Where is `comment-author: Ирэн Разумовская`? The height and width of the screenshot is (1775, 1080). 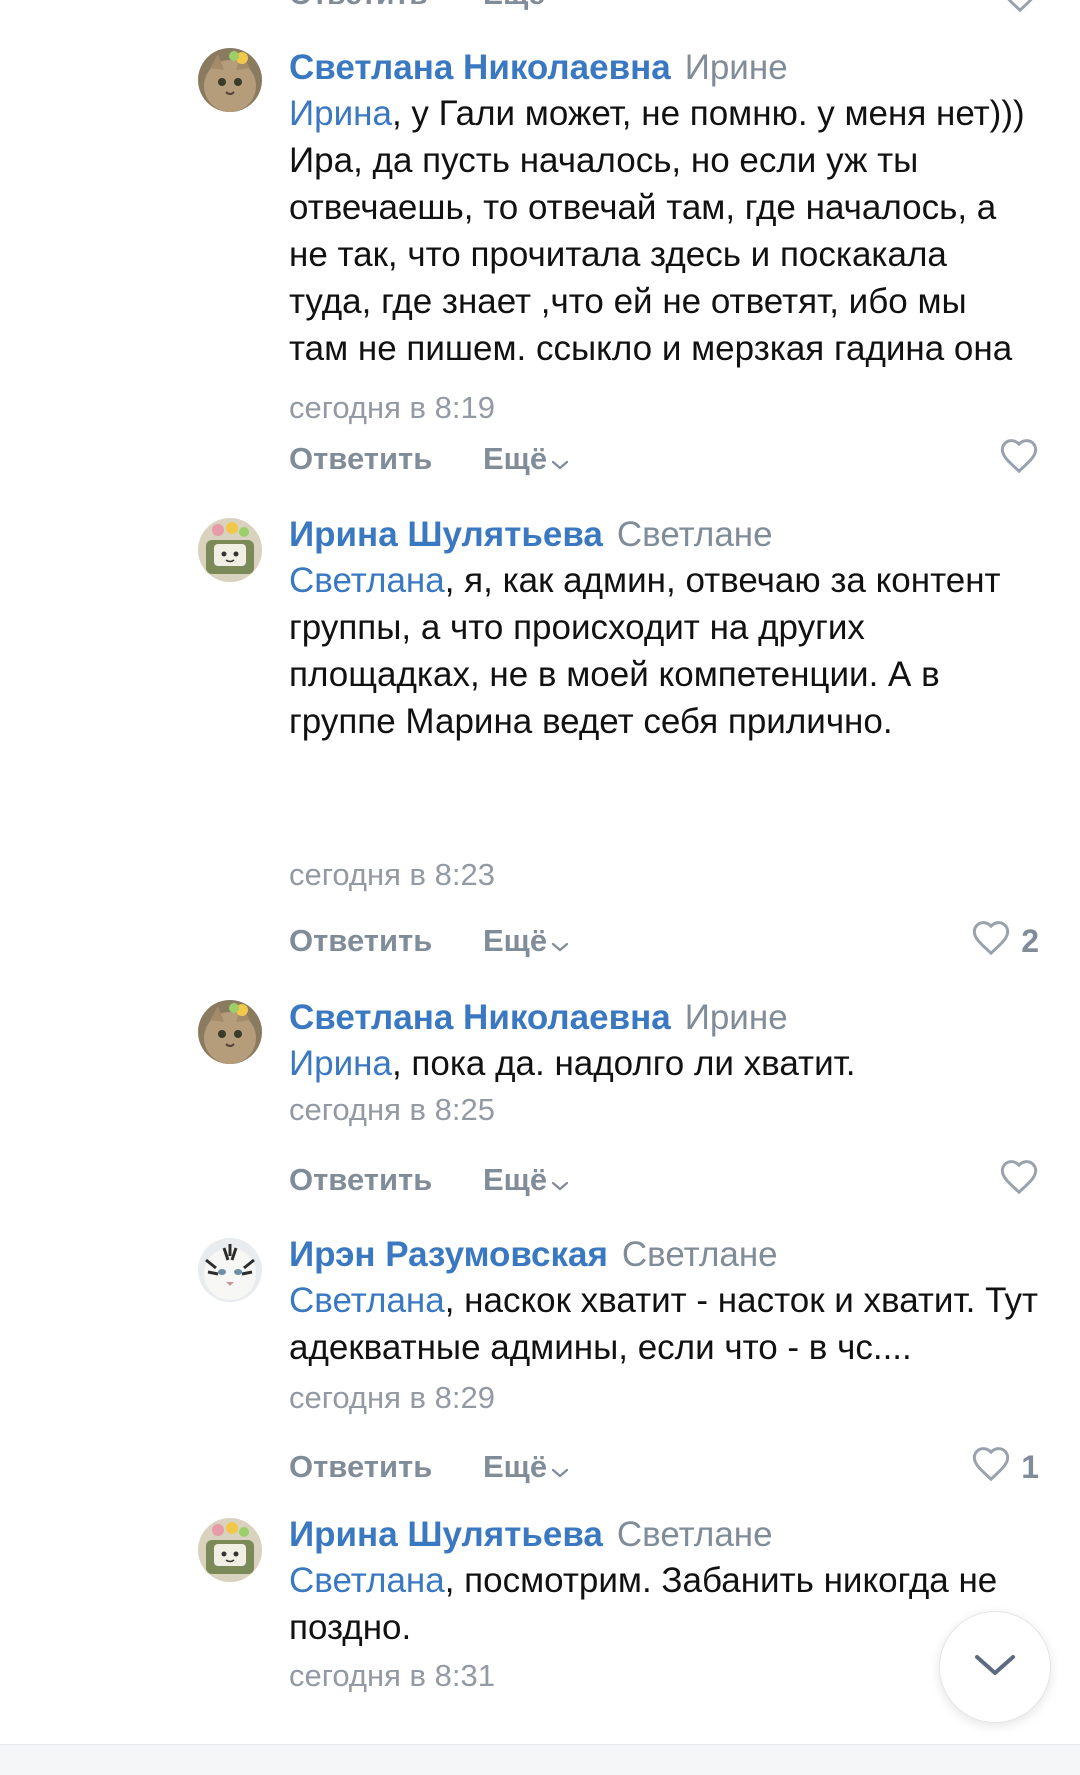
comment-author: Ирэн Разумовская is located at coordinates (448, 1254).